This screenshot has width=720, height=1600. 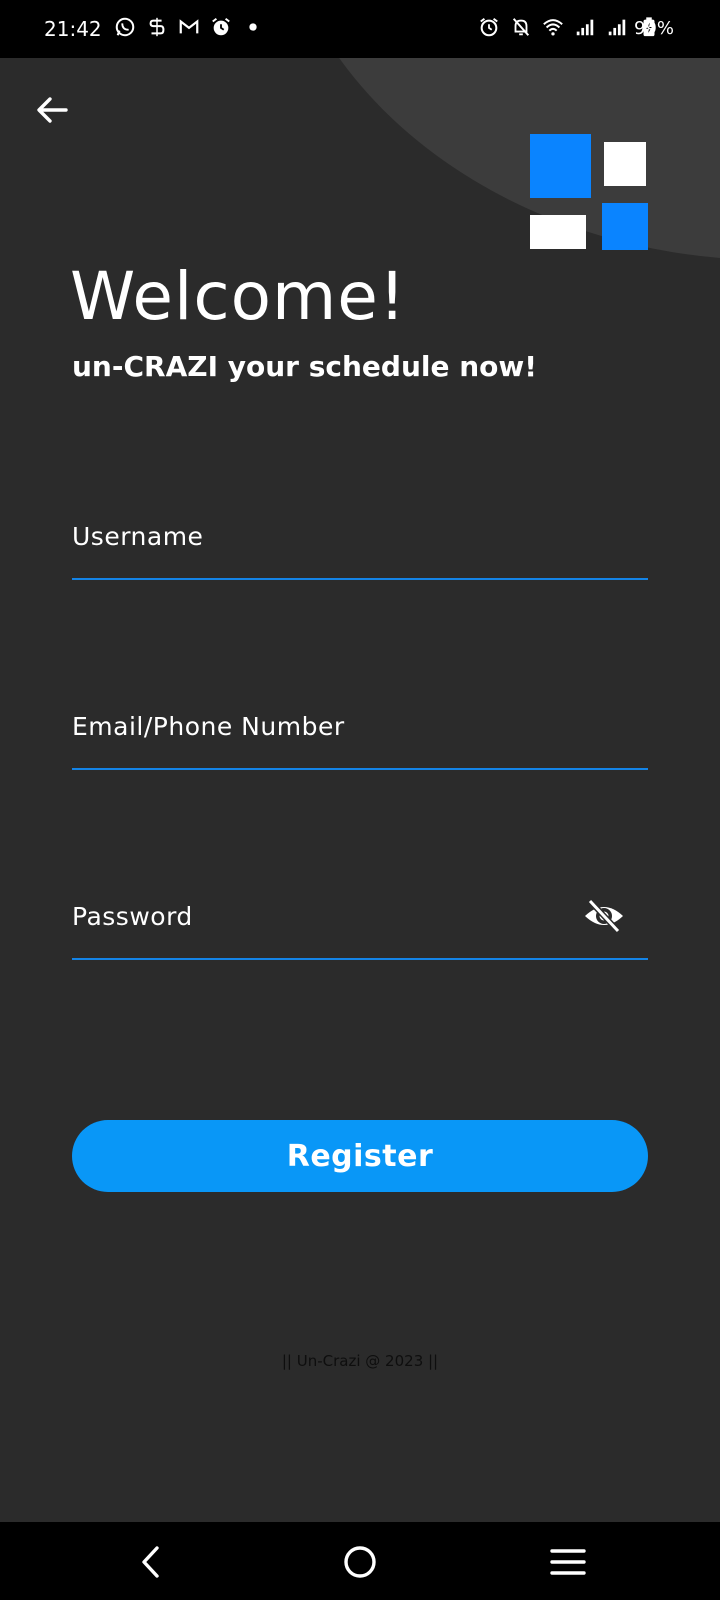 What do you see at coordinates (73, 29) in the screenshot?
I see `status-time: 21:42` at bounding box center [73, 29].